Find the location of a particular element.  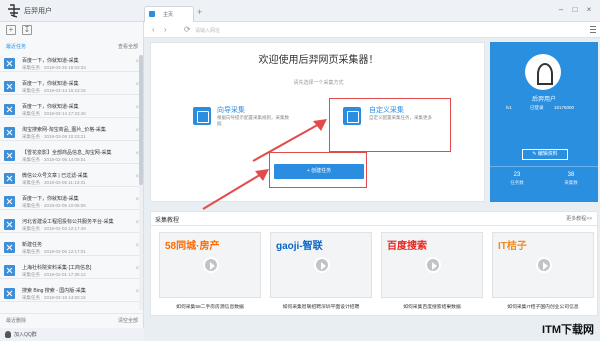

task-date: 采集任务 · 2018-02-06 11:13:31 is located at coordinates (54, 182).